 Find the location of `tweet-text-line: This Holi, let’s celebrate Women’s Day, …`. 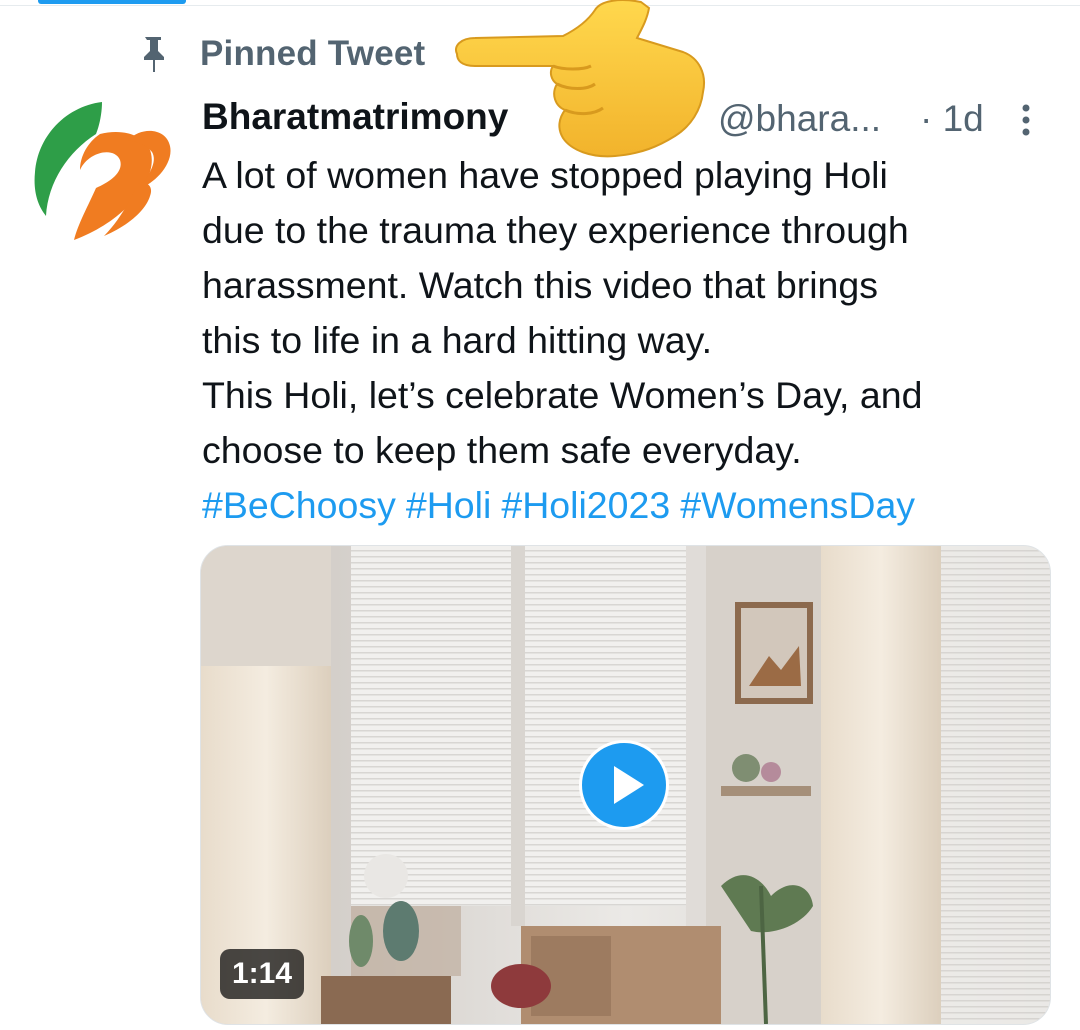

tweet-text-line: This Holi, let’s celebrate Women’s Day, … is located at coordinates (562, 395).